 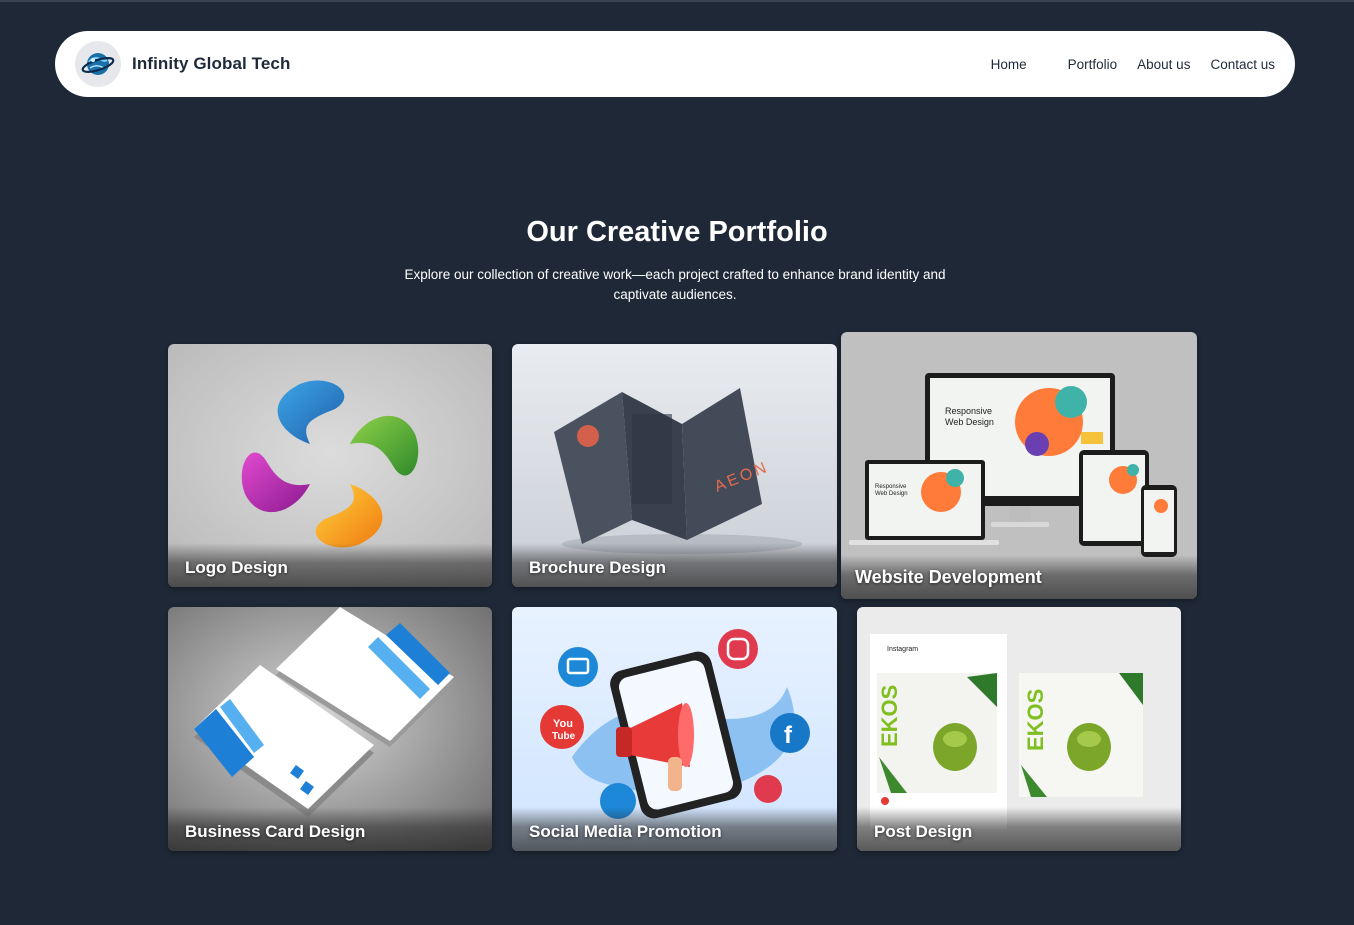 I want to click on nav-portfolio-link: Portfolio, so click(x=1093, y=64).